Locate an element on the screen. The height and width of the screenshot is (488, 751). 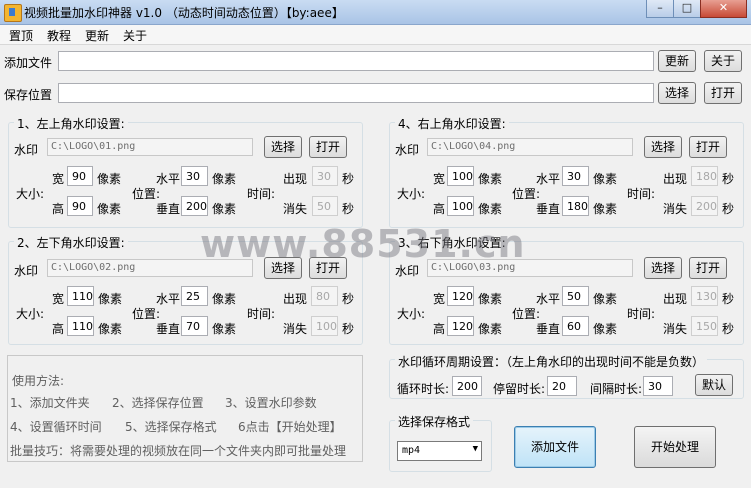
tl-choose-button: 选择 is located at coordinates (283, 147).